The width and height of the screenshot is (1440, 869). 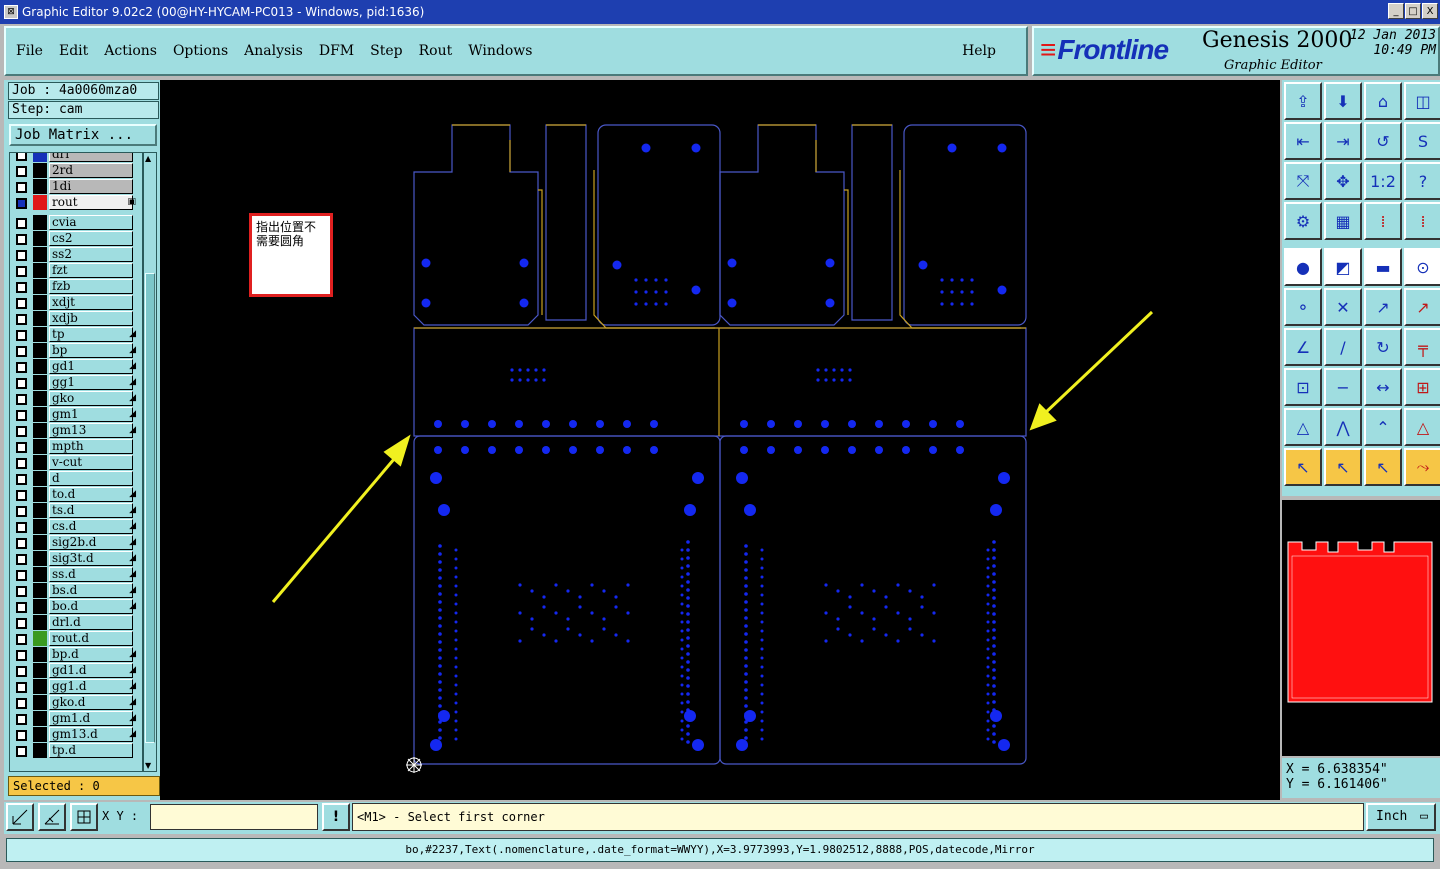 I want to click on layer-name: gg1, so click(x=91, y=382).